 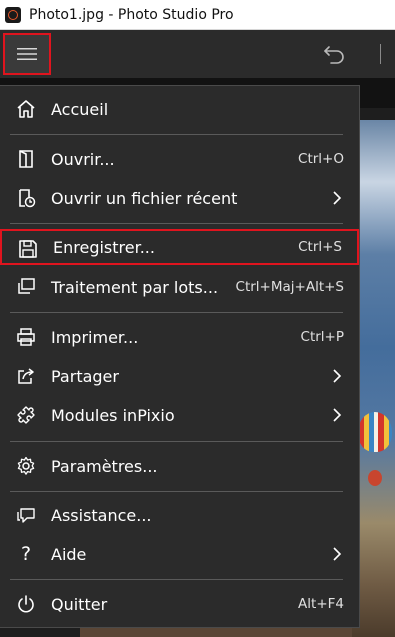 I want to click on menu-item-quit: Quitter Alt+F4, so click(x=179, y=604).